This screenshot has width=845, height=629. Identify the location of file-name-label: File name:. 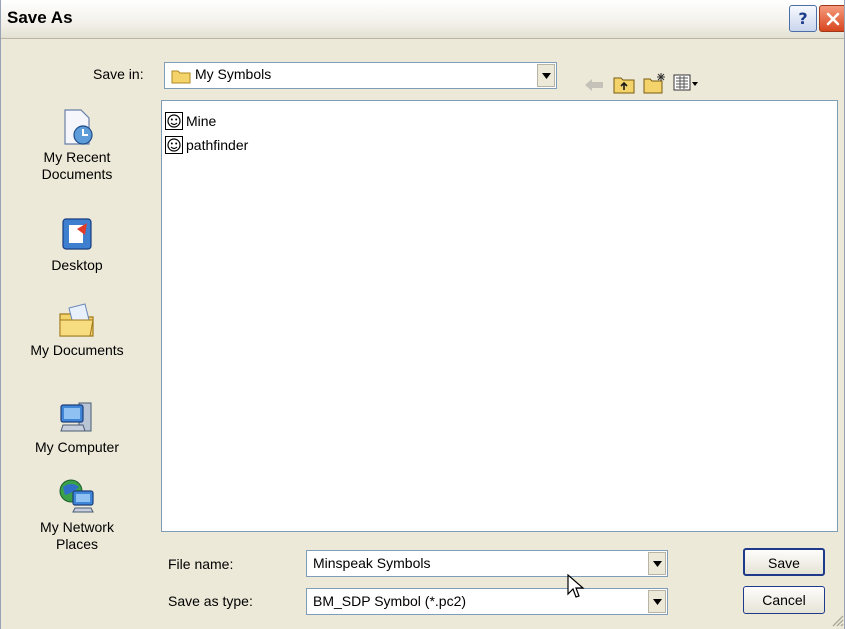
(201, 564).